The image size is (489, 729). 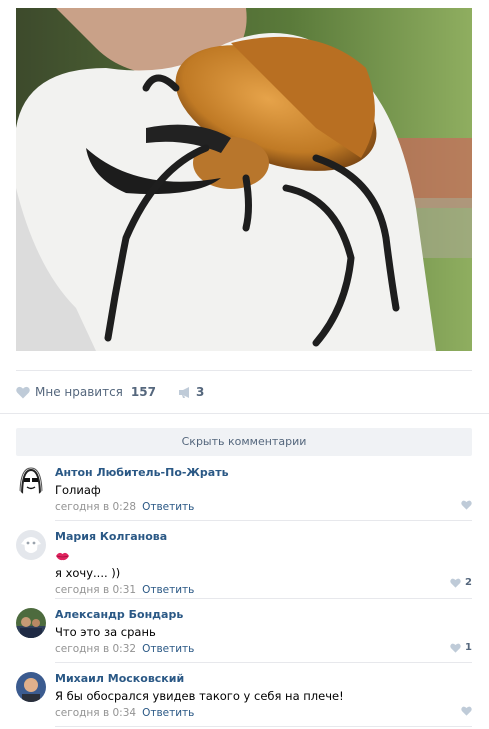 I want to click on comment-like-count: 1, so click(x=468, y=647).